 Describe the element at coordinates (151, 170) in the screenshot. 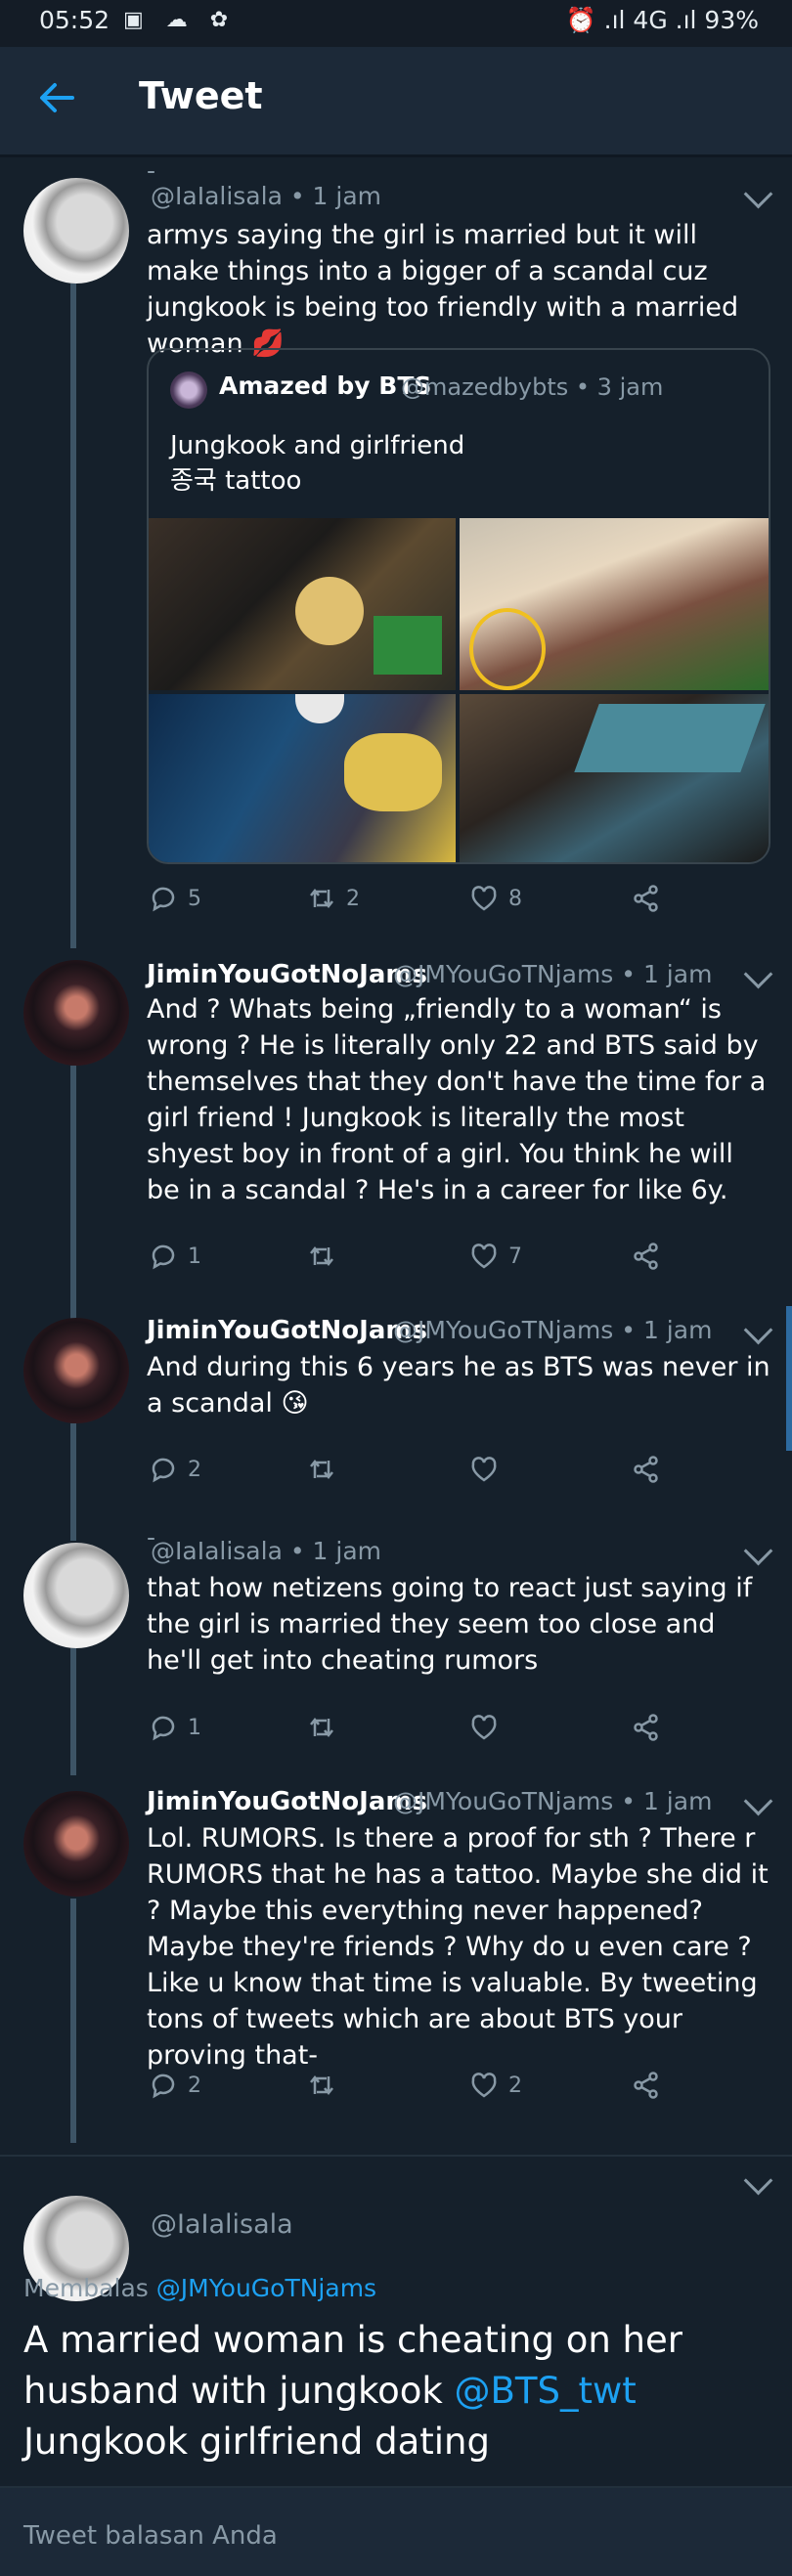

I see `display-name: -` at that location.